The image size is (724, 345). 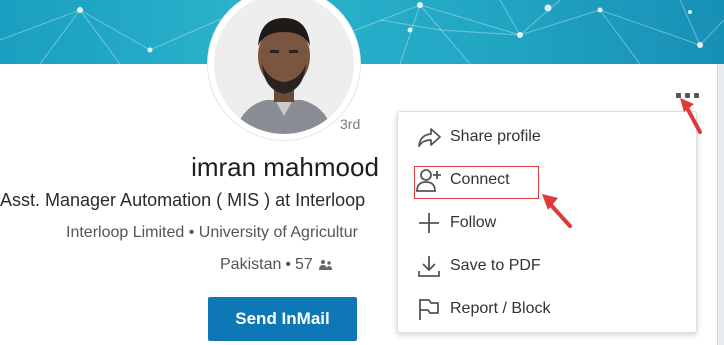 I want to click on avatar, so click(x=284, y=67).